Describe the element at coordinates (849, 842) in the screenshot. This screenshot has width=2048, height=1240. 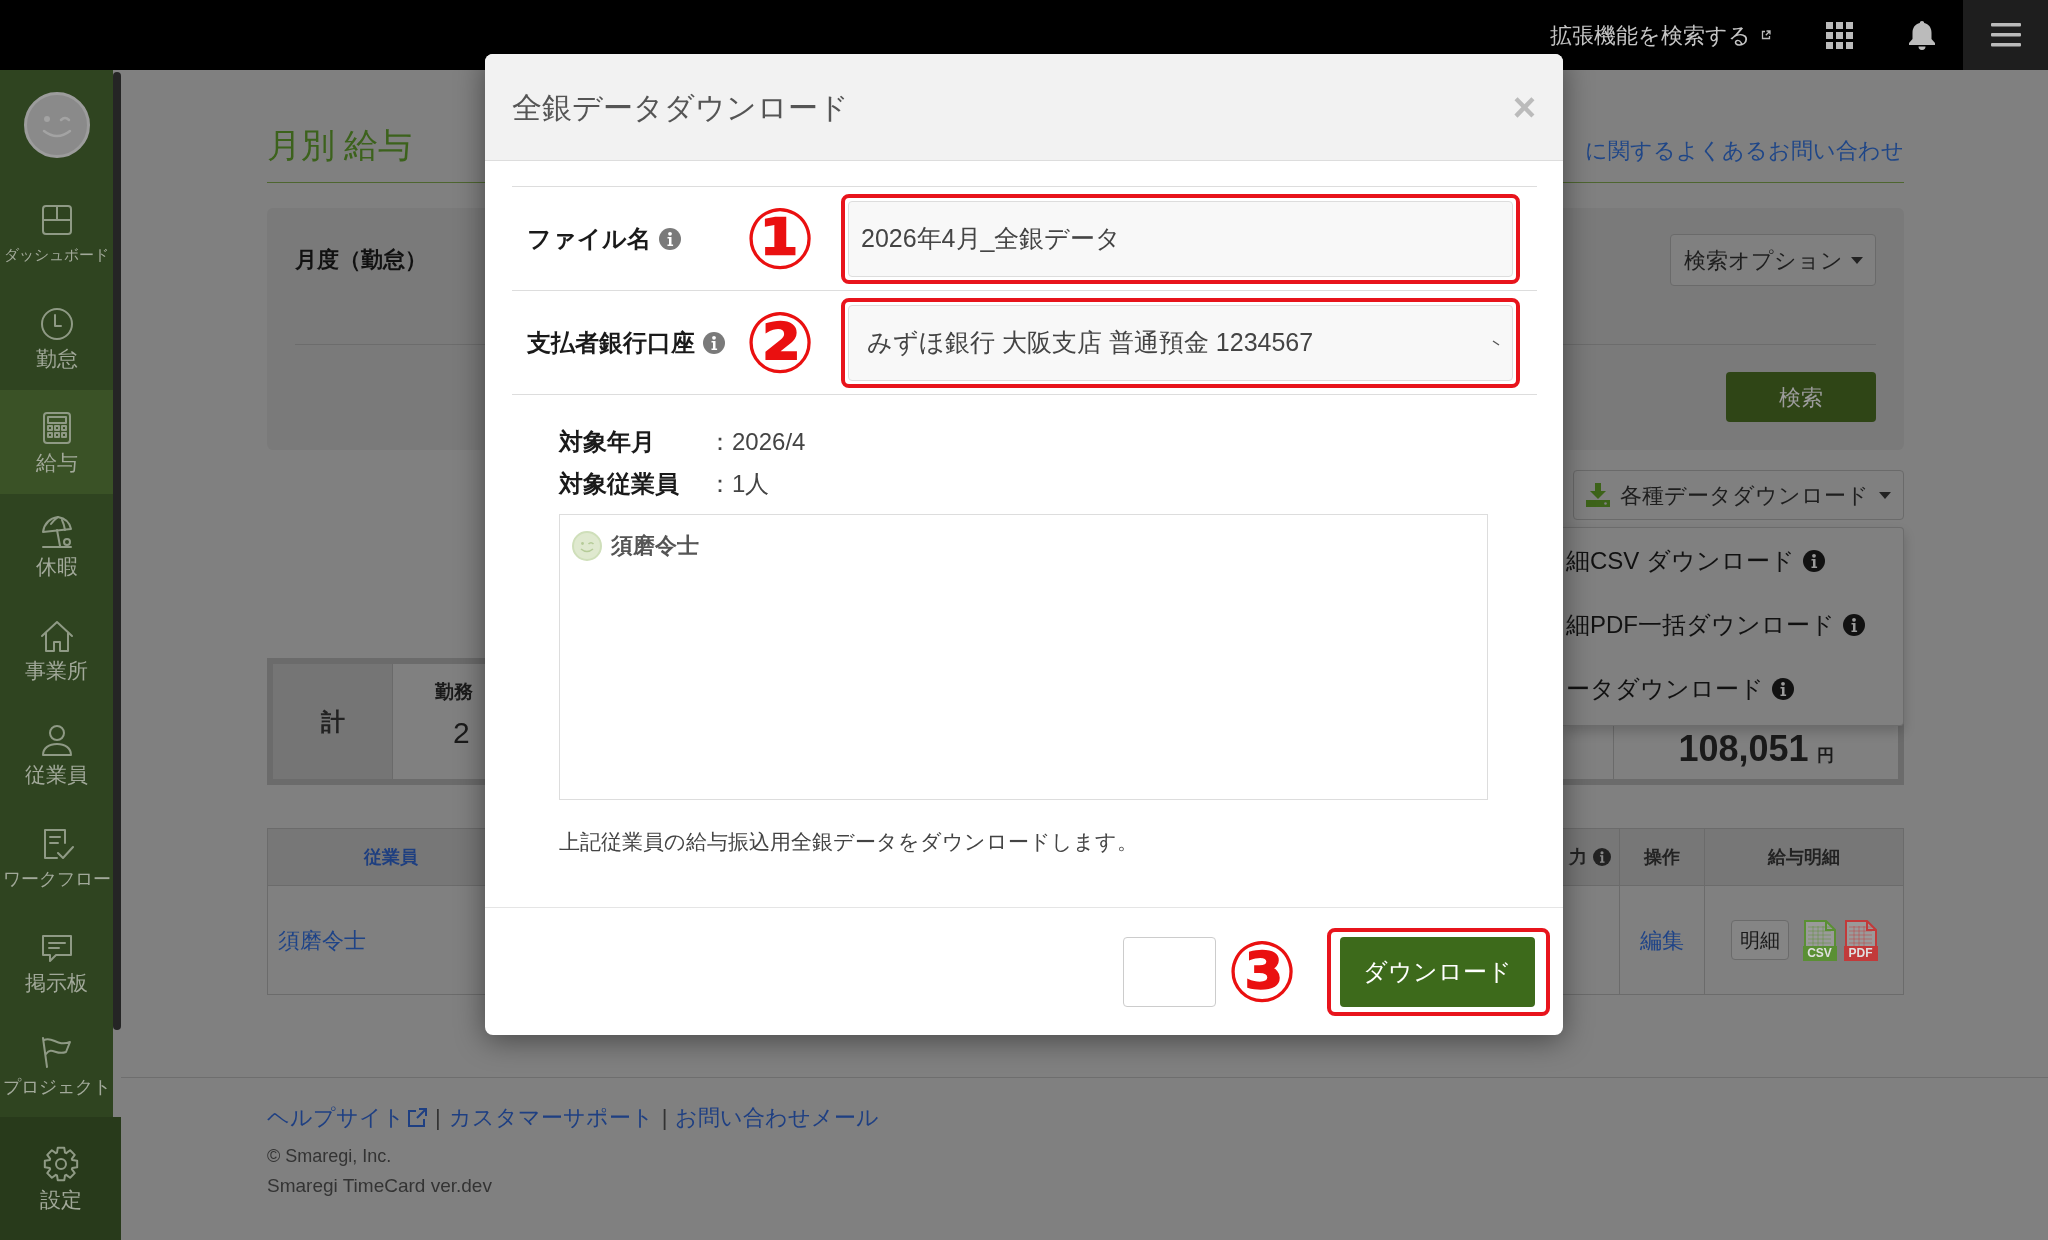
I see `description-text: 上記従業員の給与振込用全銀データをダウンロードします。` at that location.